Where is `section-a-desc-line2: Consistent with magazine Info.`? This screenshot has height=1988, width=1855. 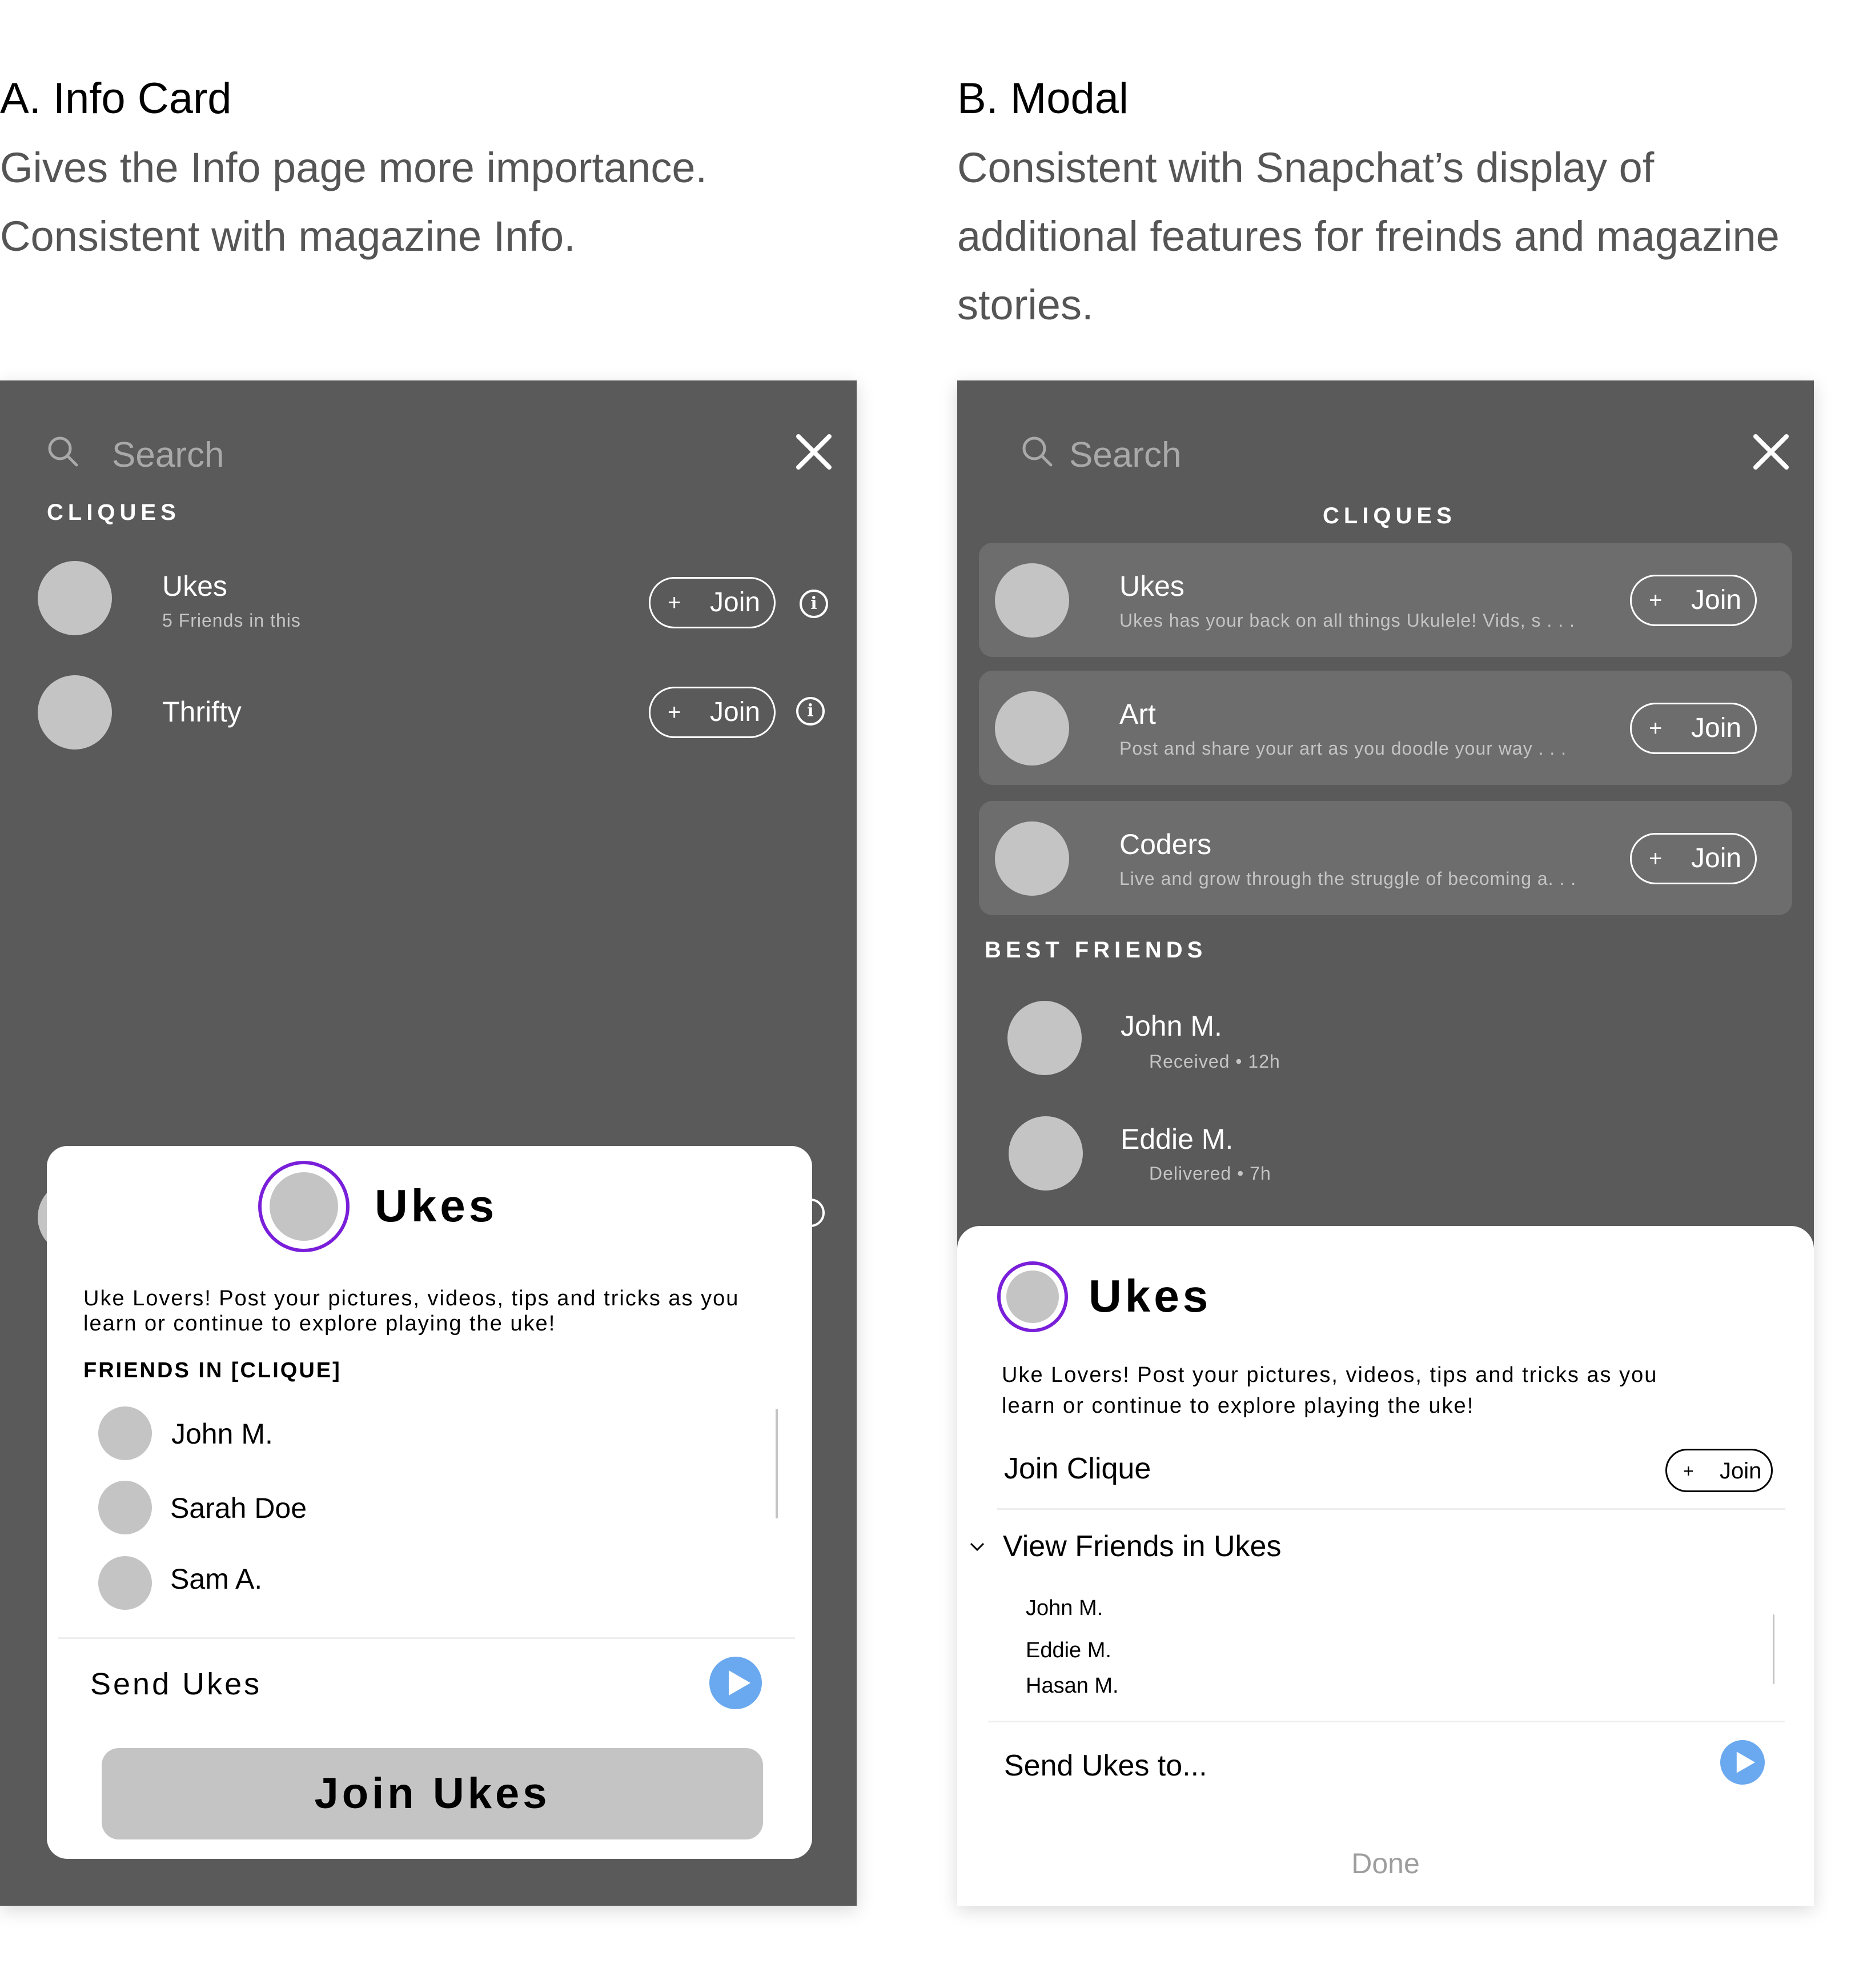 section-a-desc-line2: Consistent with magazine Info. is located at coordinates (288, 236).